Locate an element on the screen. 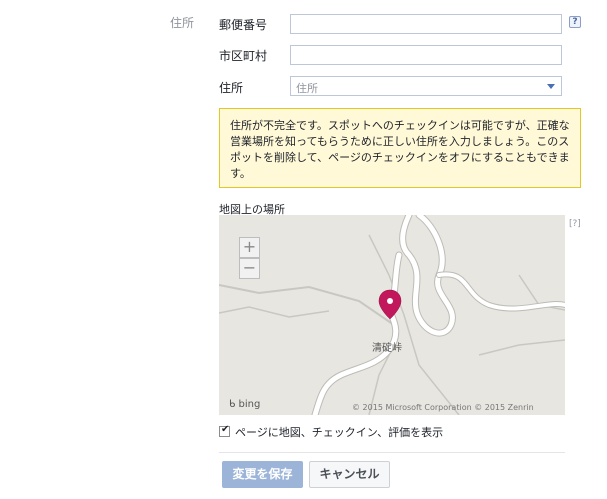  bing-icon: ᑲ is located at coordinates (232, 404).